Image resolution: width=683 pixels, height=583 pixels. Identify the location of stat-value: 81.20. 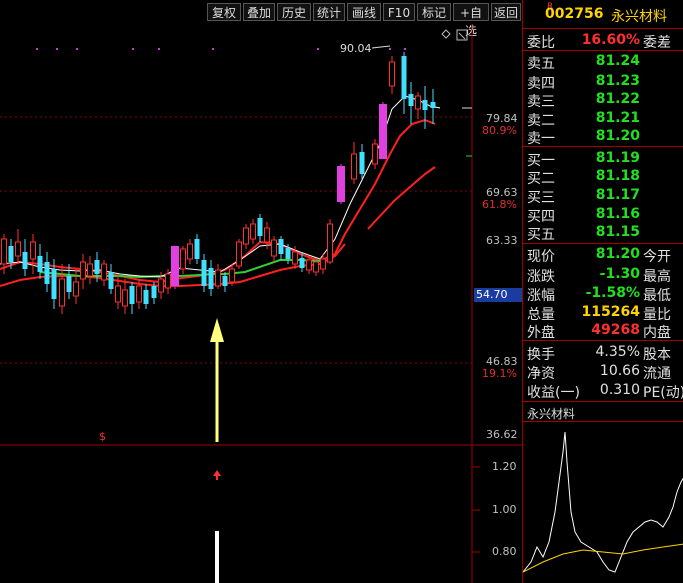
(617, 254).